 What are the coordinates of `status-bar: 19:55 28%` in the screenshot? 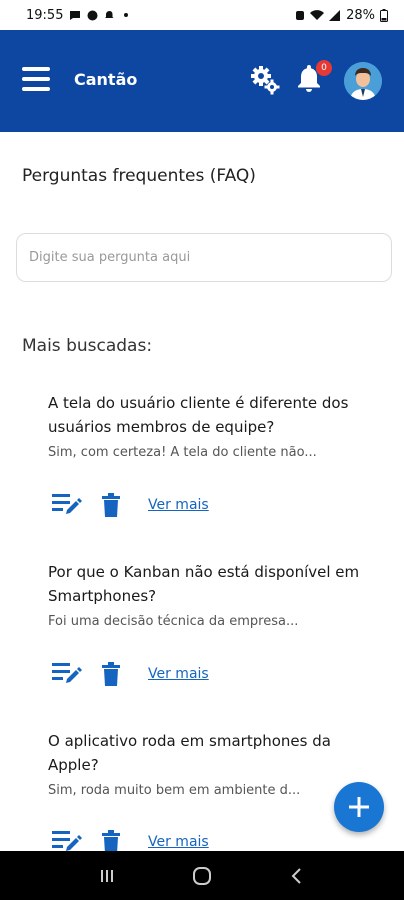 It's located at (202, 15).